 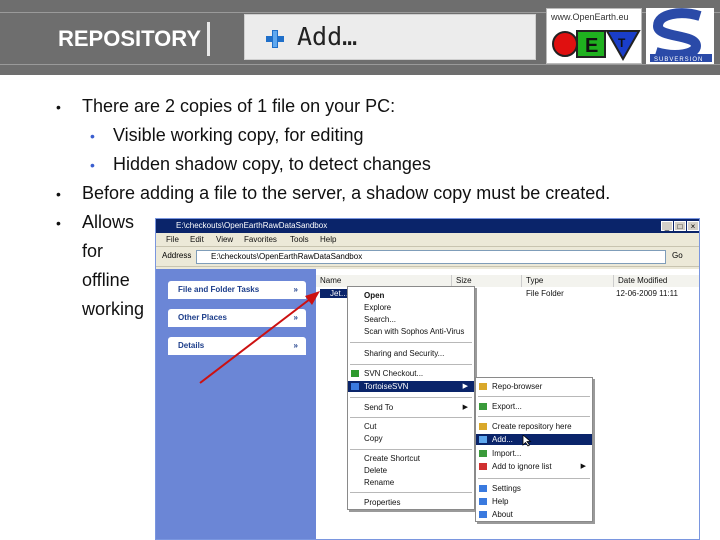 What do you see at coordinates (411, 470) in the screenshot?
I see `menu-item-delete: Delete` at bounding box center [411, 470].